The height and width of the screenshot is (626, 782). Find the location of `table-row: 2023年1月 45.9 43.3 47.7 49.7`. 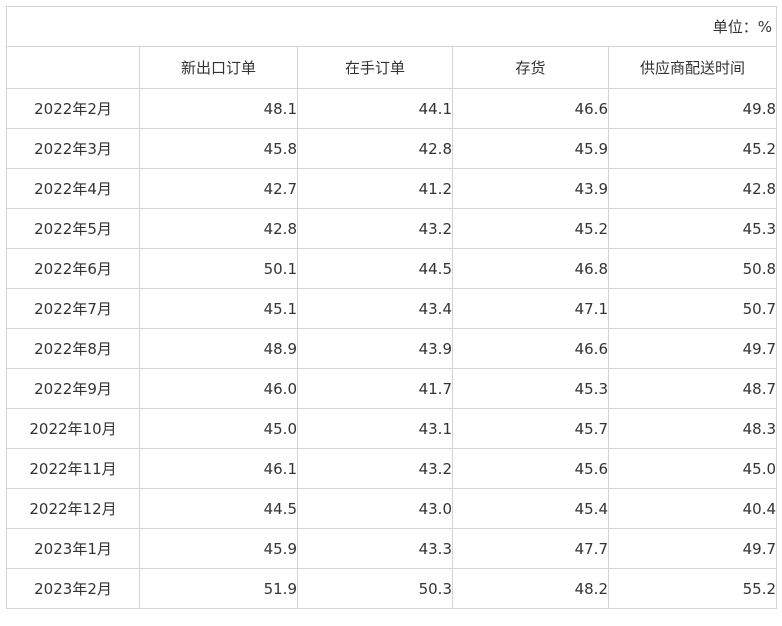

table-row: 2023年1月 45.9 43.3 47.7 49.7 is located at coordinates (392, 548).